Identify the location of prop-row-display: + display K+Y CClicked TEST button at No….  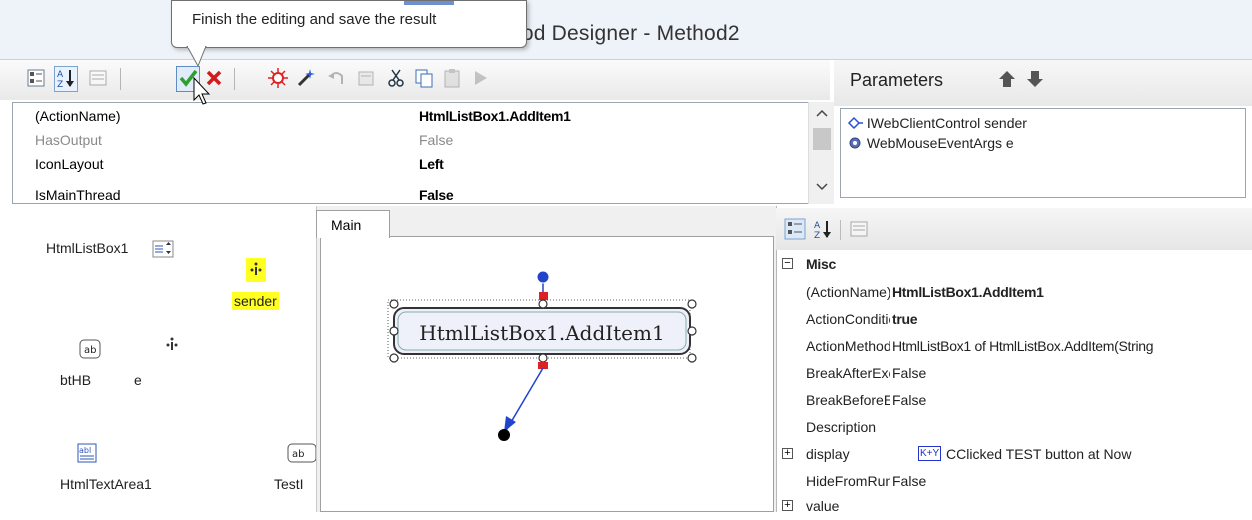
(1014, 455).